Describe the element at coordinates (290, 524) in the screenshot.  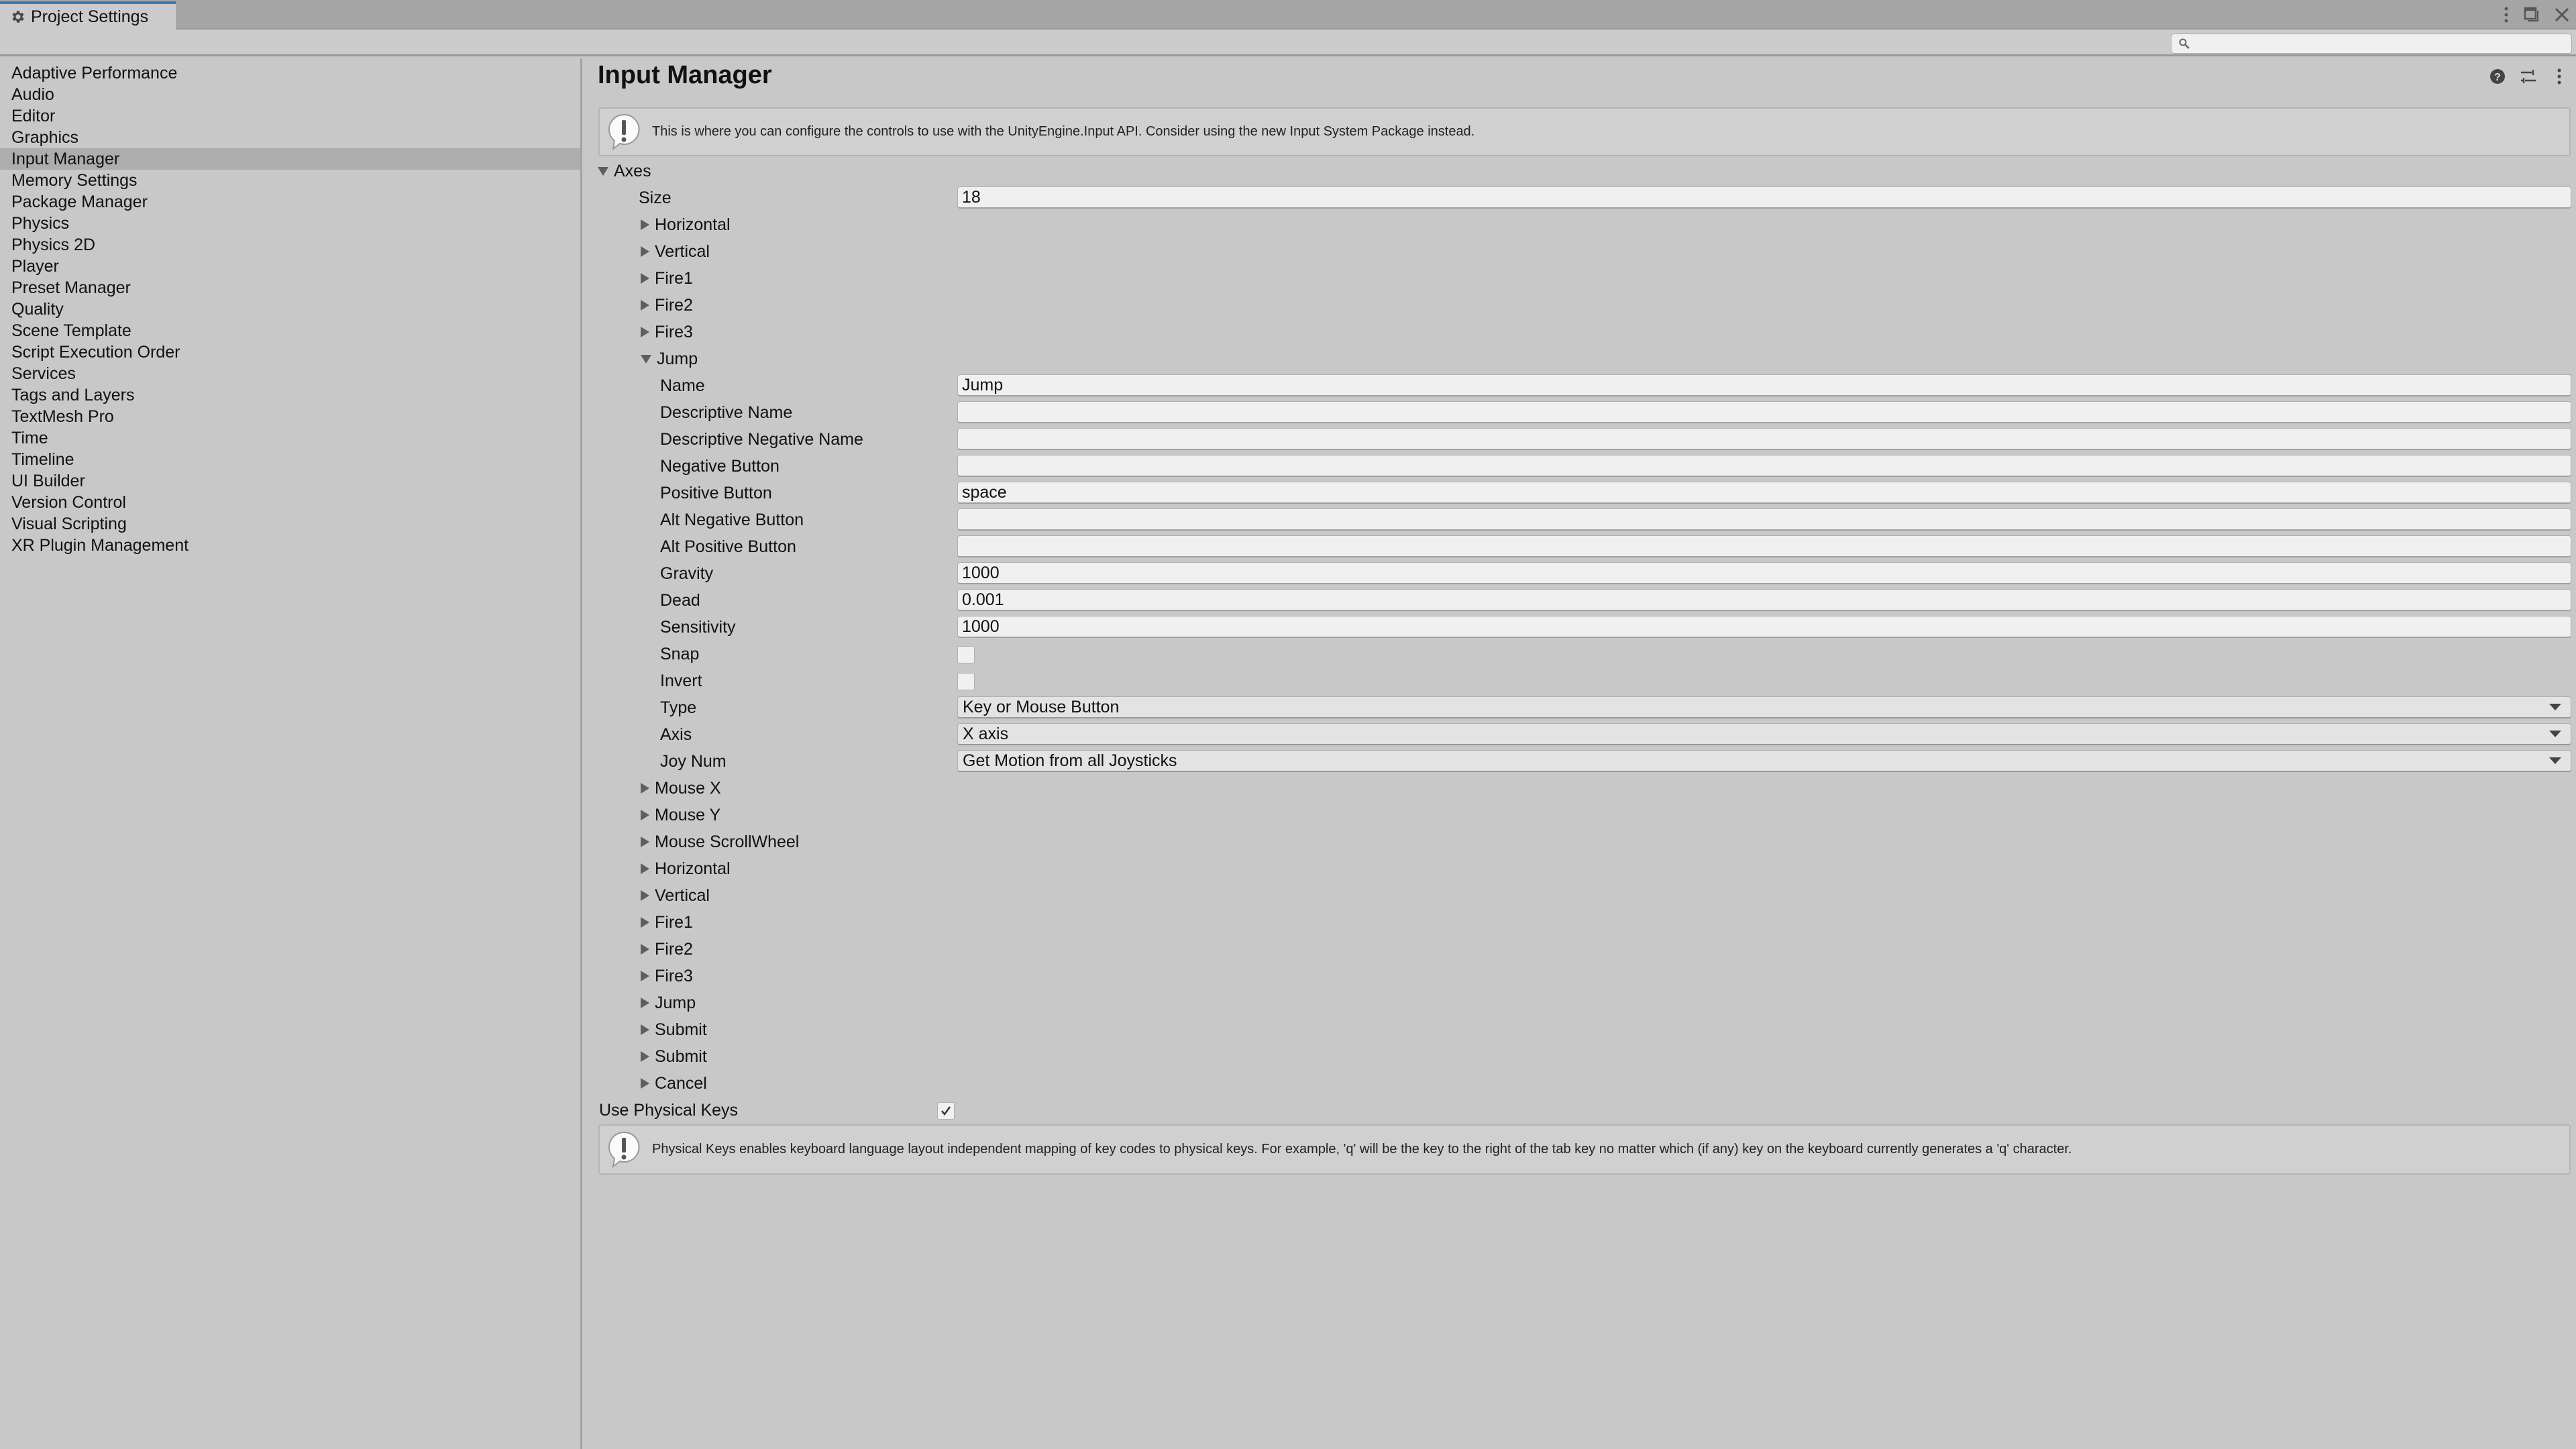
I see `sidebar-item-visual-scripting: Visual Scripting` at that location.